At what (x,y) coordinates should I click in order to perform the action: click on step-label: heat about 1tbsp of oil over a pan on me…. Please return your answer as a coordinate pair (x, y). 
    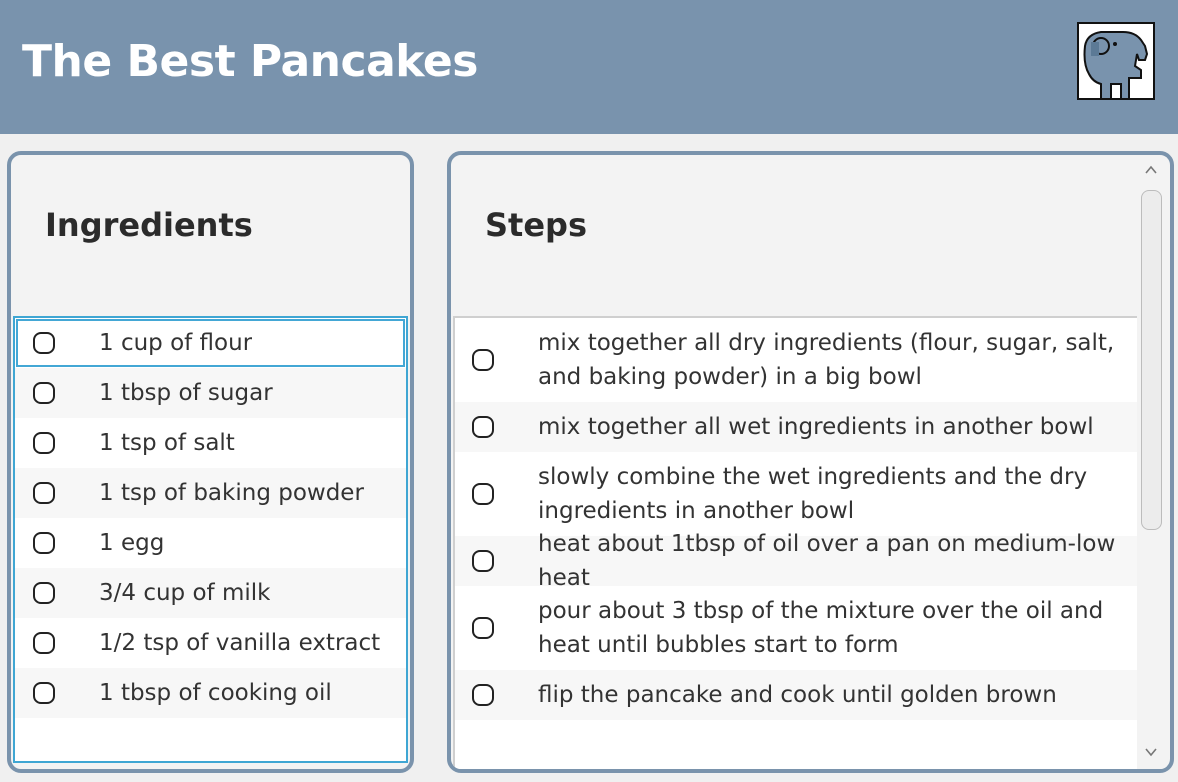
    Looking at the image, I should click on (827, 561).